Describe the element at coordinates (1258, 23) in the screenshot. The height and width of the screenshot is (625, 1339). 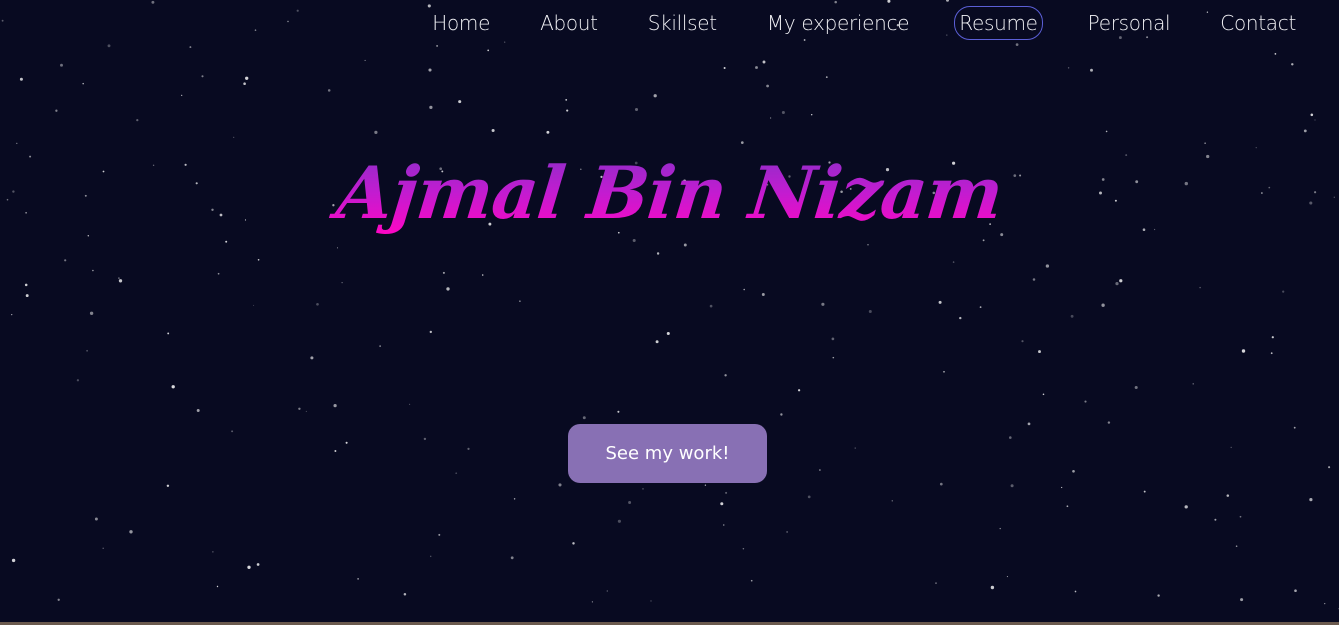
I see `nav-contact: Contact` at that location.